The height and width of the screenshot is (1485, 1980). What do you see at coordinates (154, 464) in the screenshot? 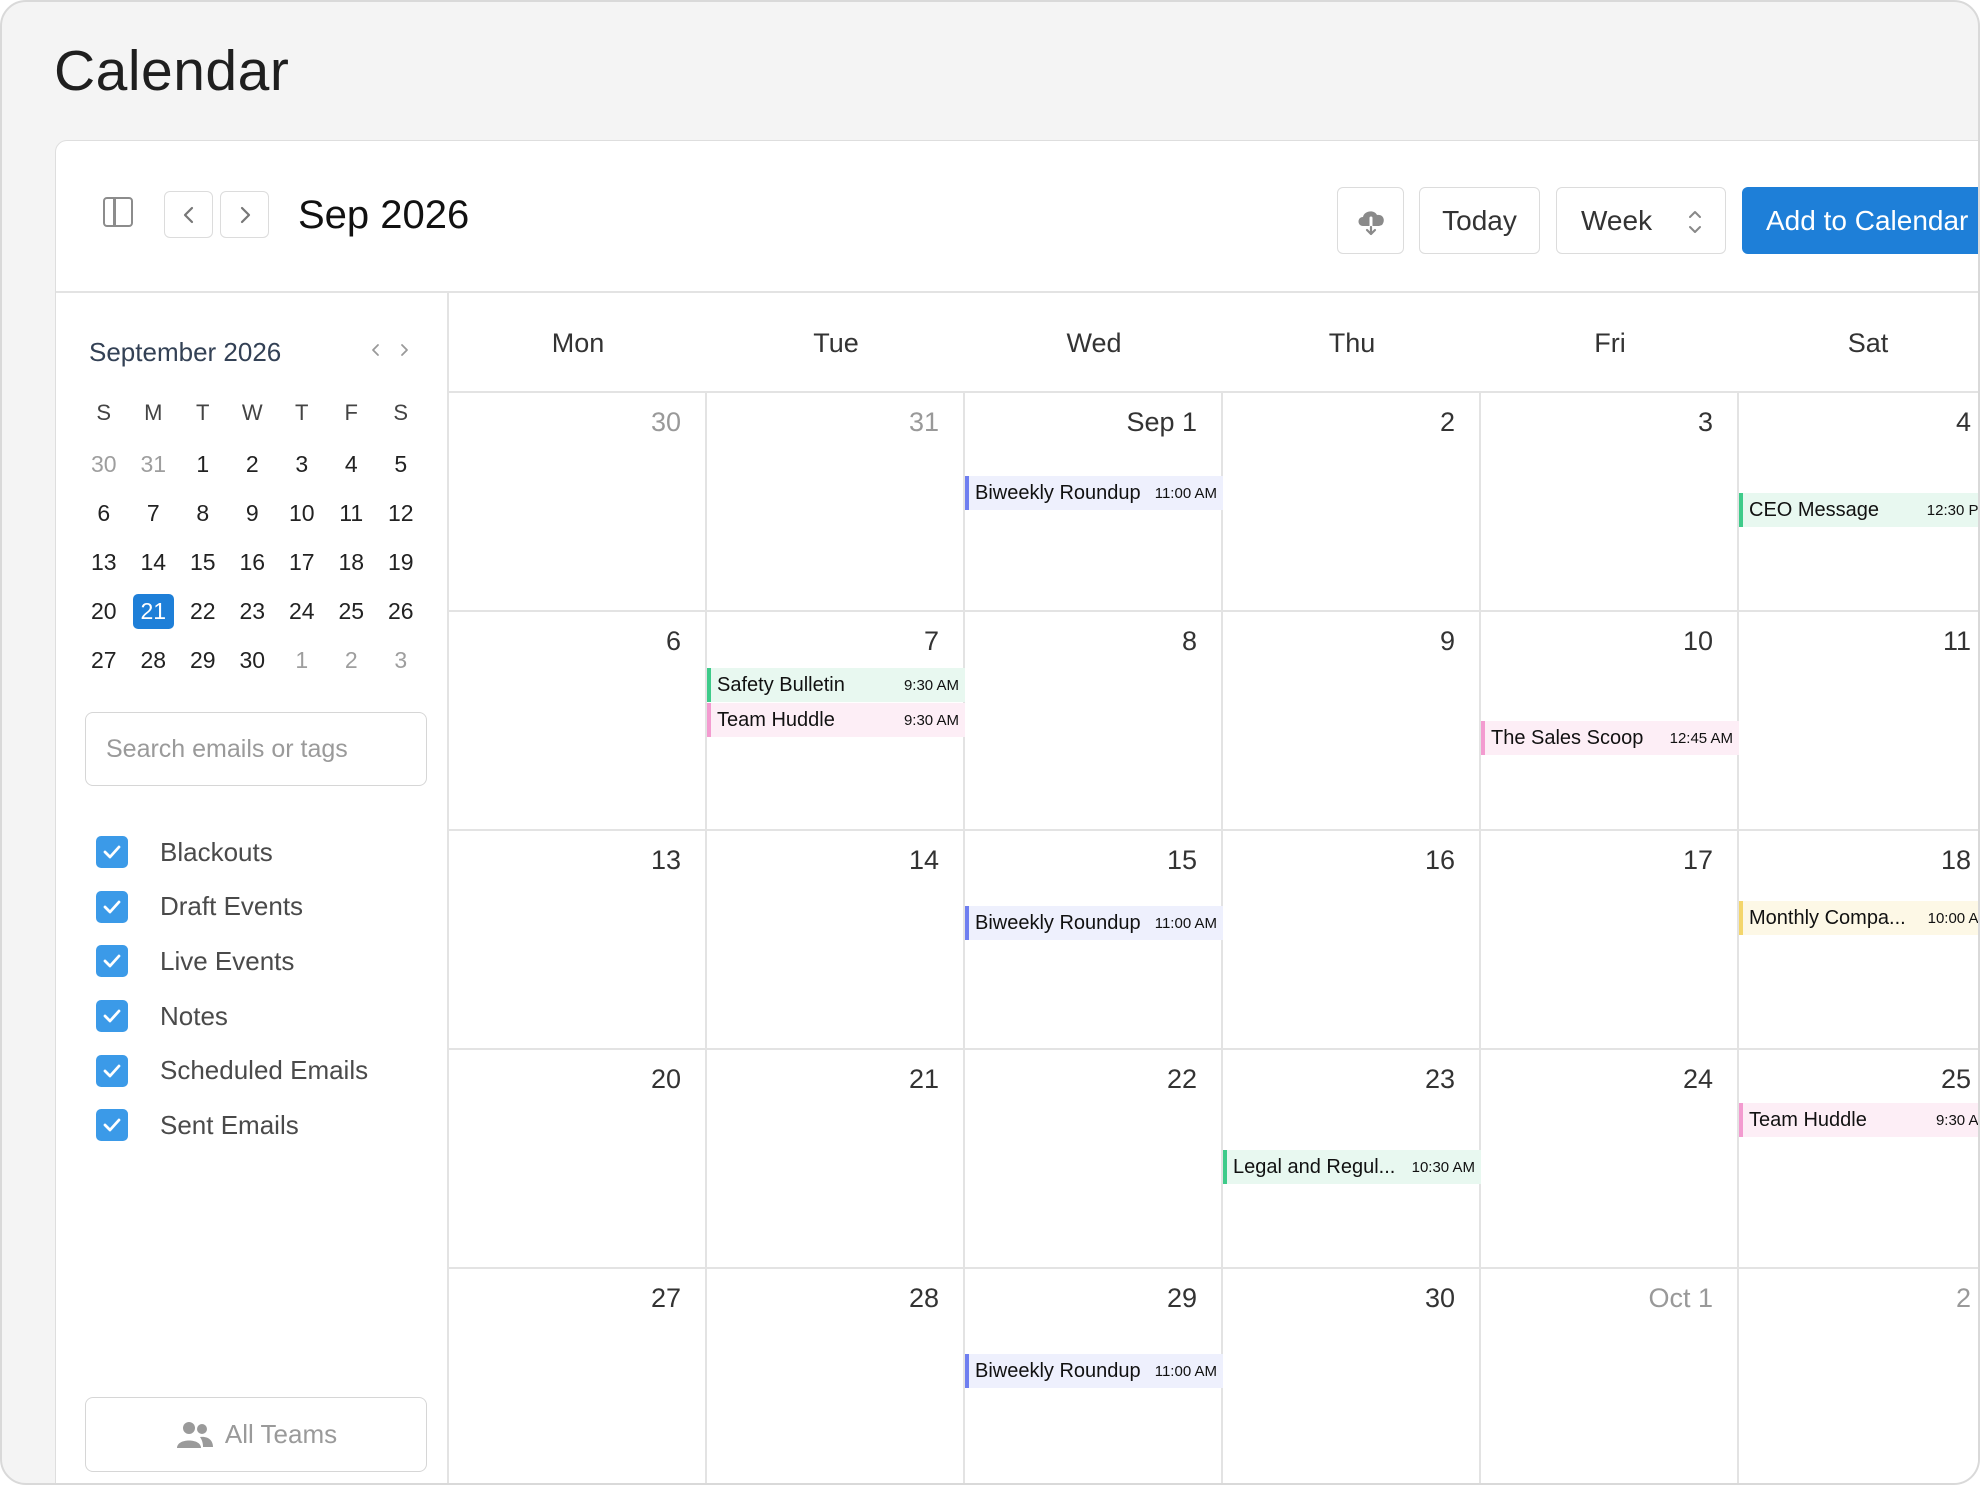
I see `mini-day: 31` at bounding box center [154, 464].